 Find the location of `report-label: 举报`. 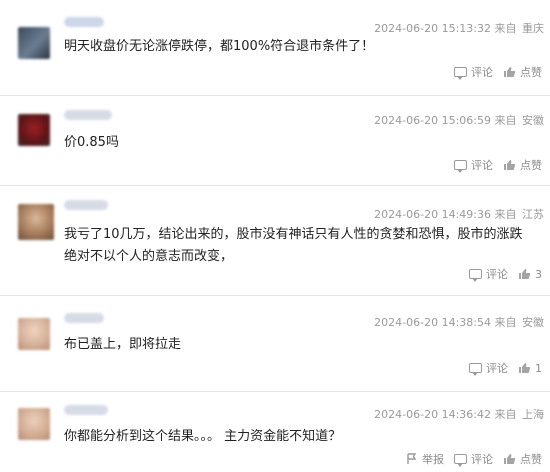

report-label: 举报 is located at coordinates (433, 459).